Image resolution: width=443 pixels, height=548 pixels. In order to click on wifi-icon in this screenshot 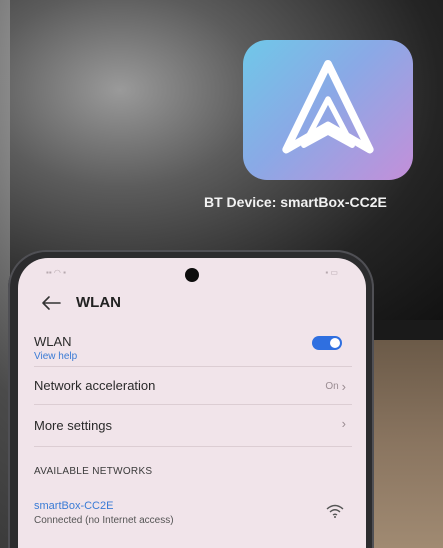, I will do `click(335, 511)`.